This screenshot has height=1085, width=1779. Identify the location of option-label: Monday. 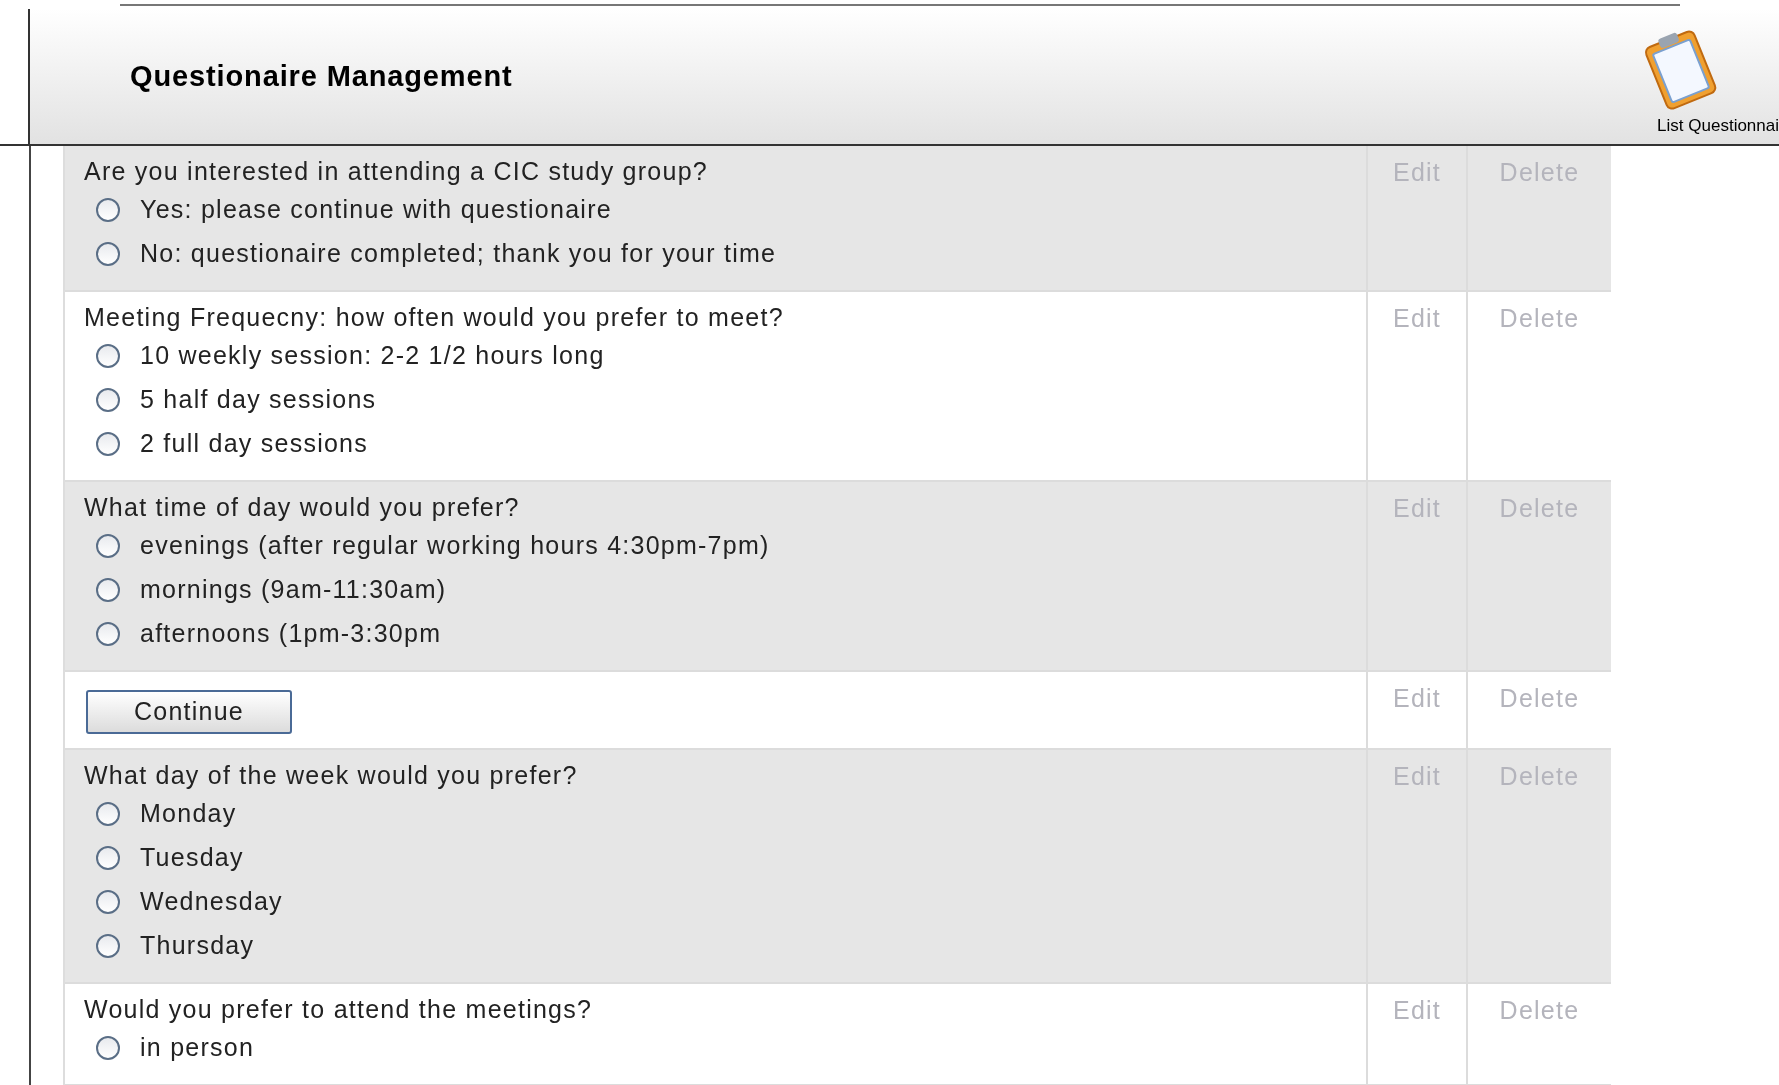
(188, 814).